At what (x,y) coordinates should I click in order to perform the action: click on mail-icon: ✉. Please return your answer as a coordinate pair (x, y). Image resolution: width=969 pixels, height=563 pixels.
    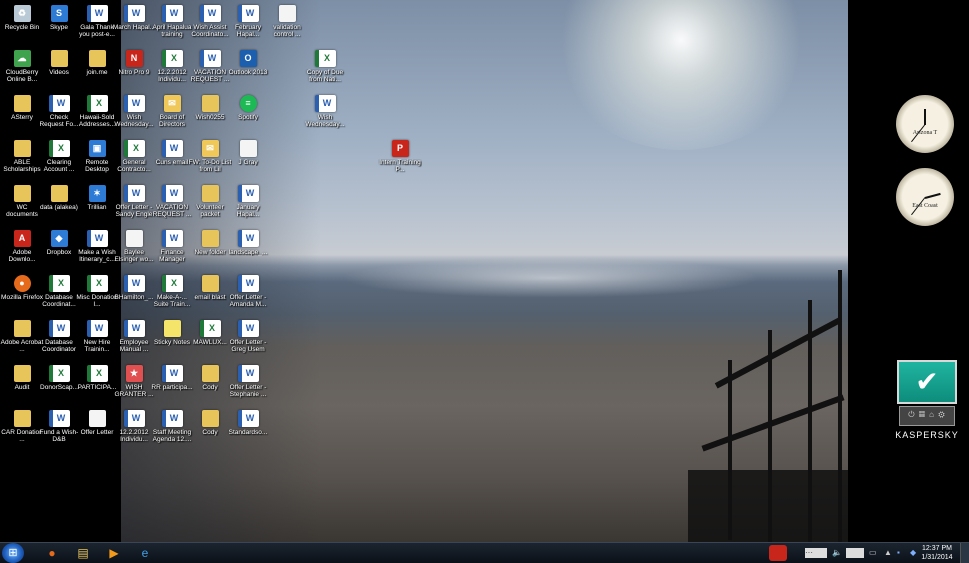
    Looking at the image, I should click on (172, 103).